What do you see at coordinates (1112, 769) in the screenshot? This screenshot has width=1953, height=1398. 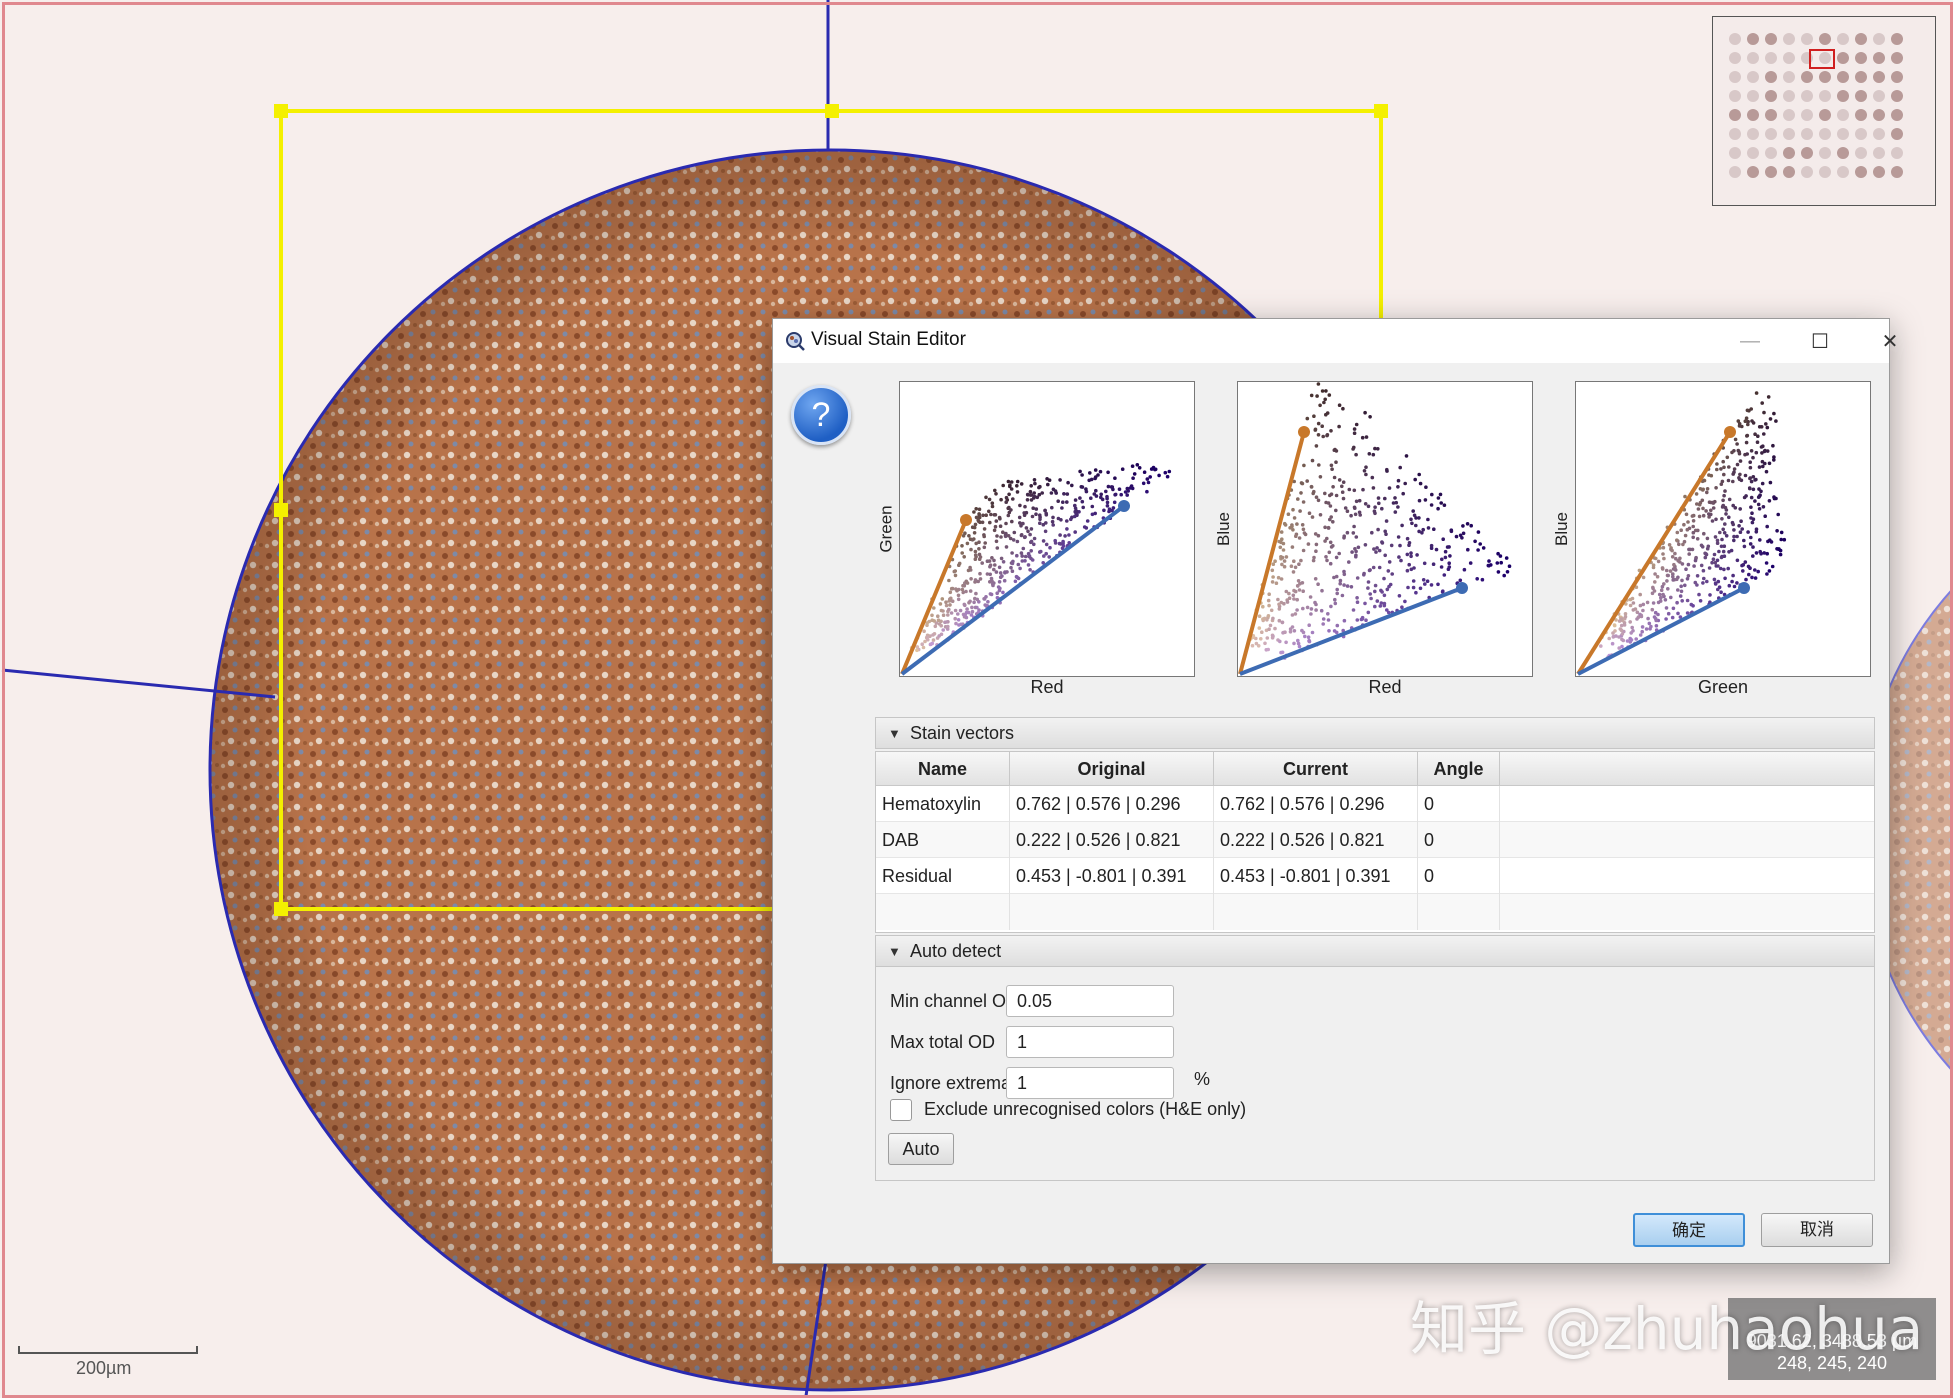 I see `column-header-original: Original` at bounding box center [1112, 769].